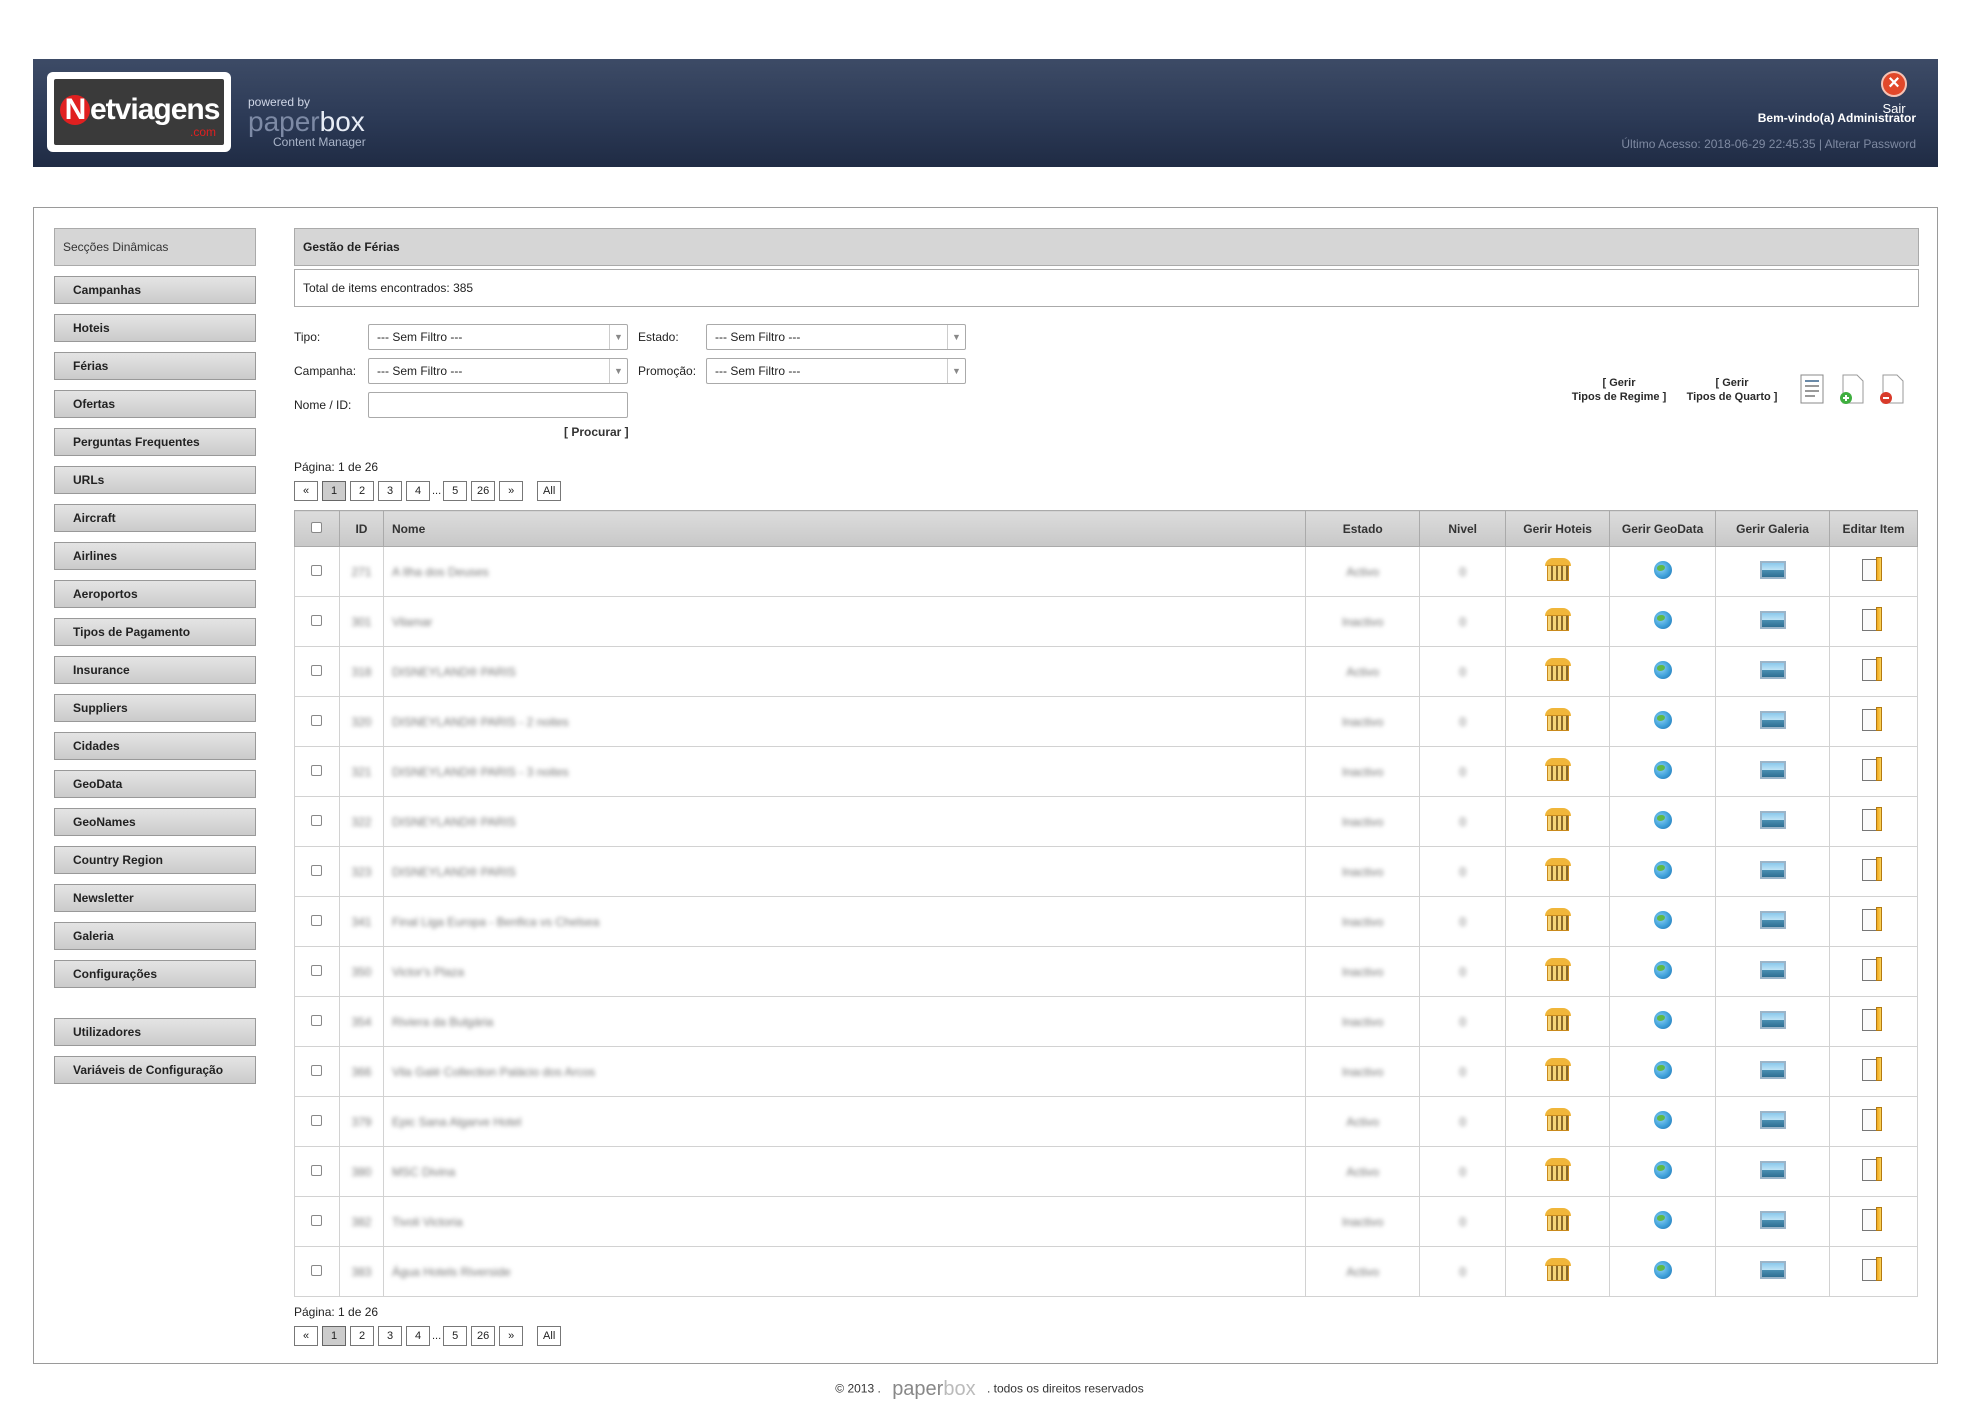 This screenshot has width=1979, height=1428. What do you see at coordinates (844, 1171) in the screenshot?
I see `row-nome: MSC Divina` at bounding box center [844, 1171].